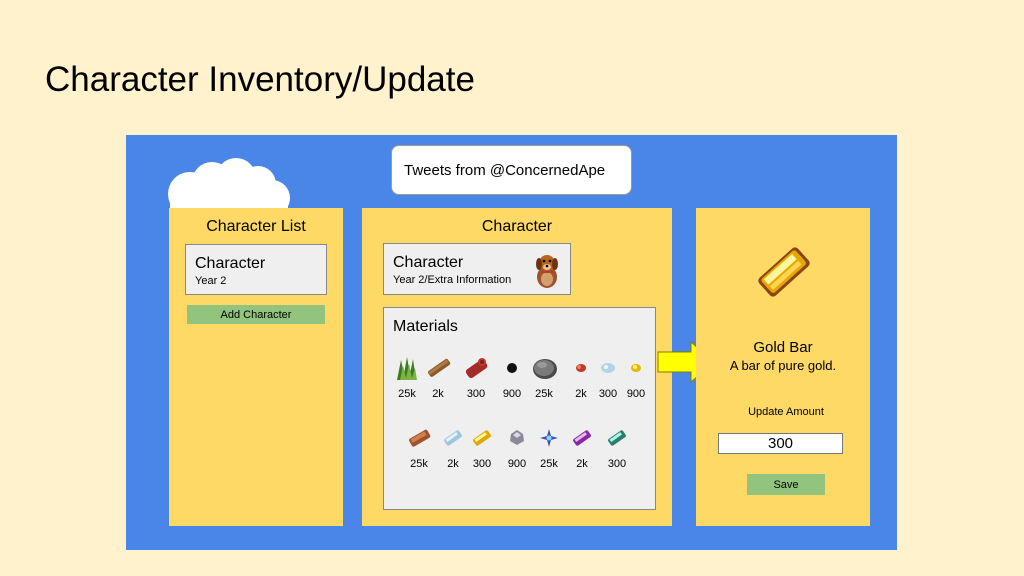  Describe the element at coordinates (517, 447) in the screenshot. I see `material-item-refined-quartz: 900` at that location.